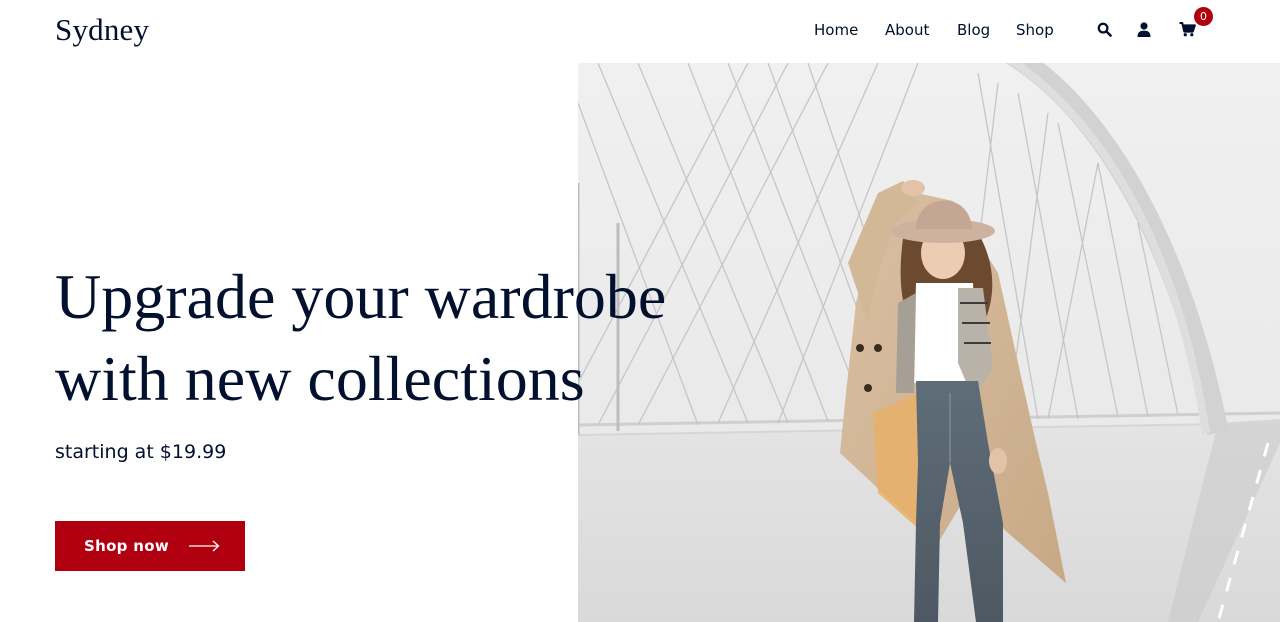 The width and height of the screenshot is (1280, 622). I want to click on shop-now-label: Shop now, so click(126, 546).